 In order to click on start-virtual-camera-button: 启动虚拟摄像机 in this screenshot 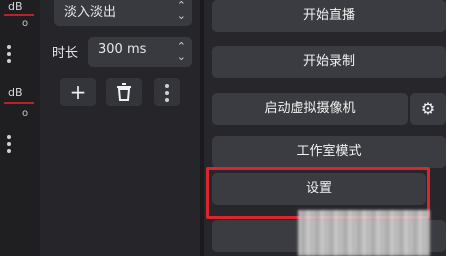, I will do `click(310, 109)`.